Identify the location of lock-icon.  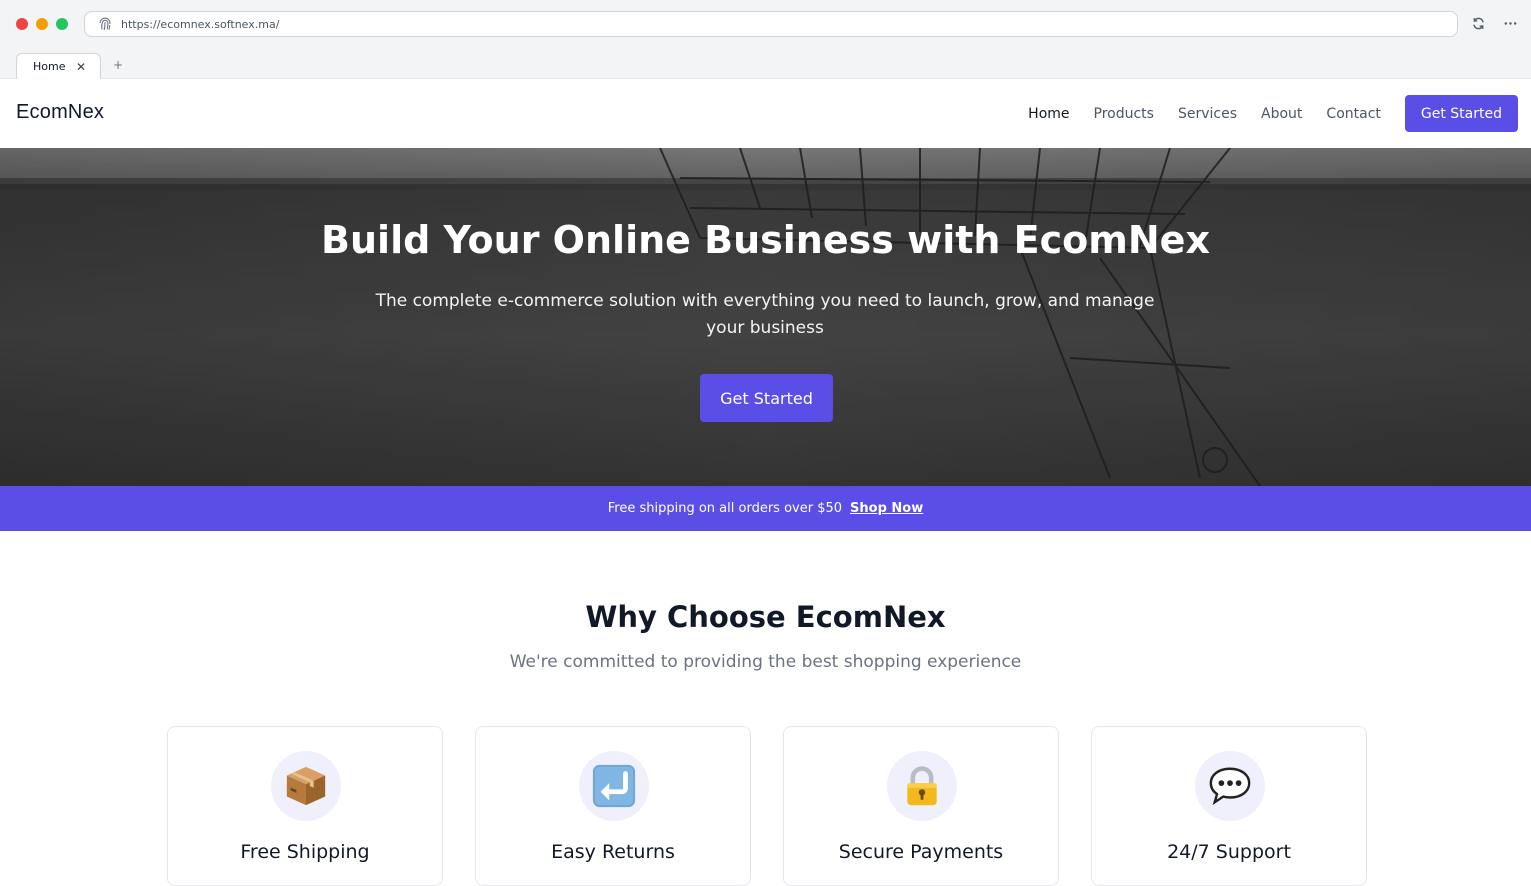
(922, 786).